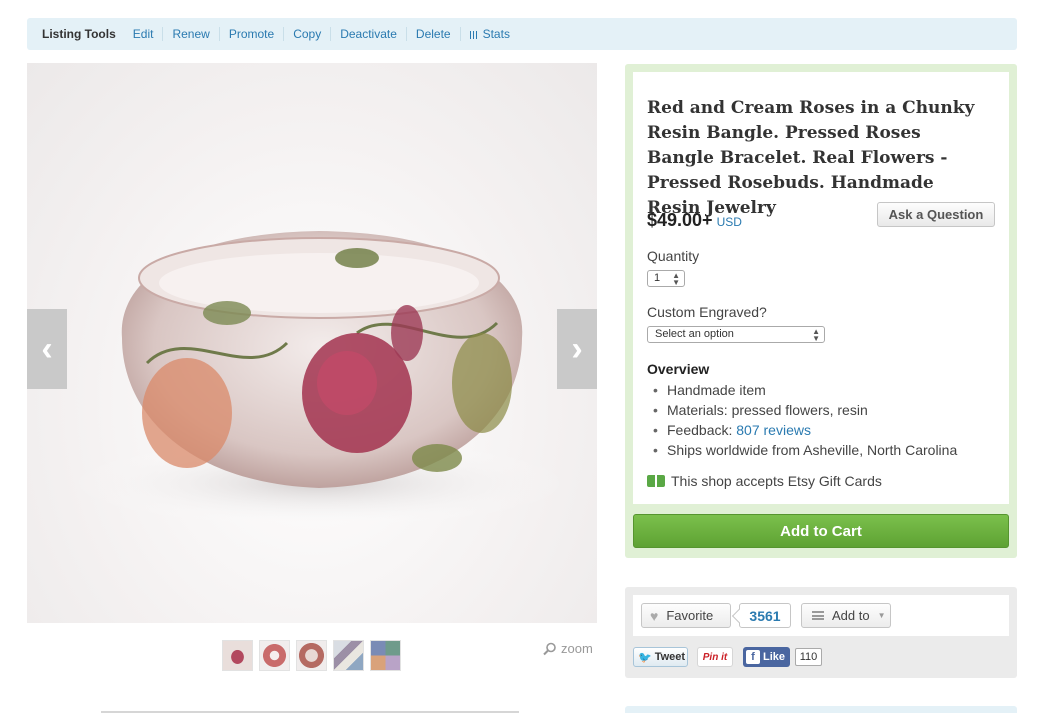 The height and width of the screenshot is (713, 1049). I want to click on price: $49.00+ USD, so click(694, 220).